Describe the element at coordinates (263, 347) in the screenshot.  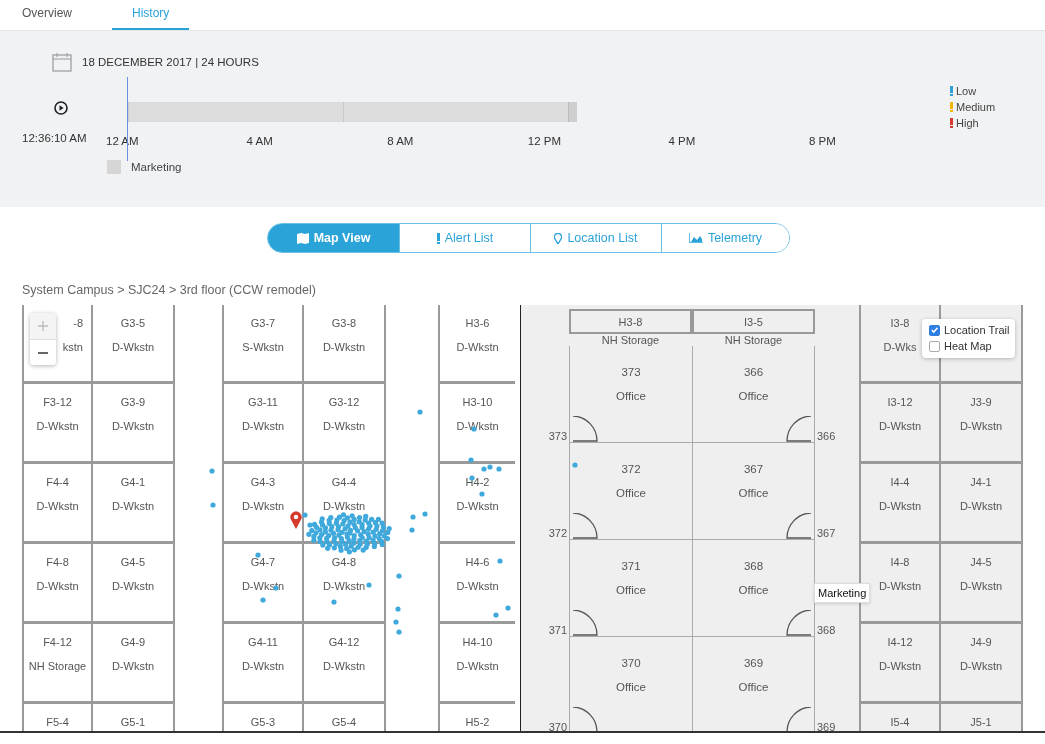
I see `cubicle-type: S-Wkstn` at that location.